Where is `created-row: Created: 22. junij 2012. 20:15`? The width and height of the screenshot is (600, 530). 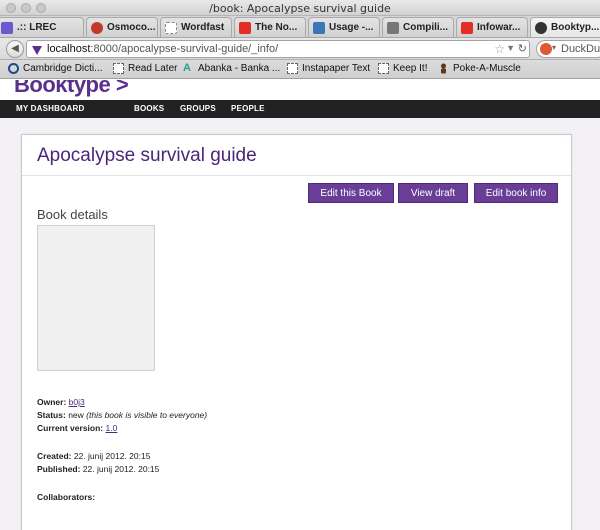 created-row: Created: 22. junij 2012. 20:15 is located at coordinates (93, 456).